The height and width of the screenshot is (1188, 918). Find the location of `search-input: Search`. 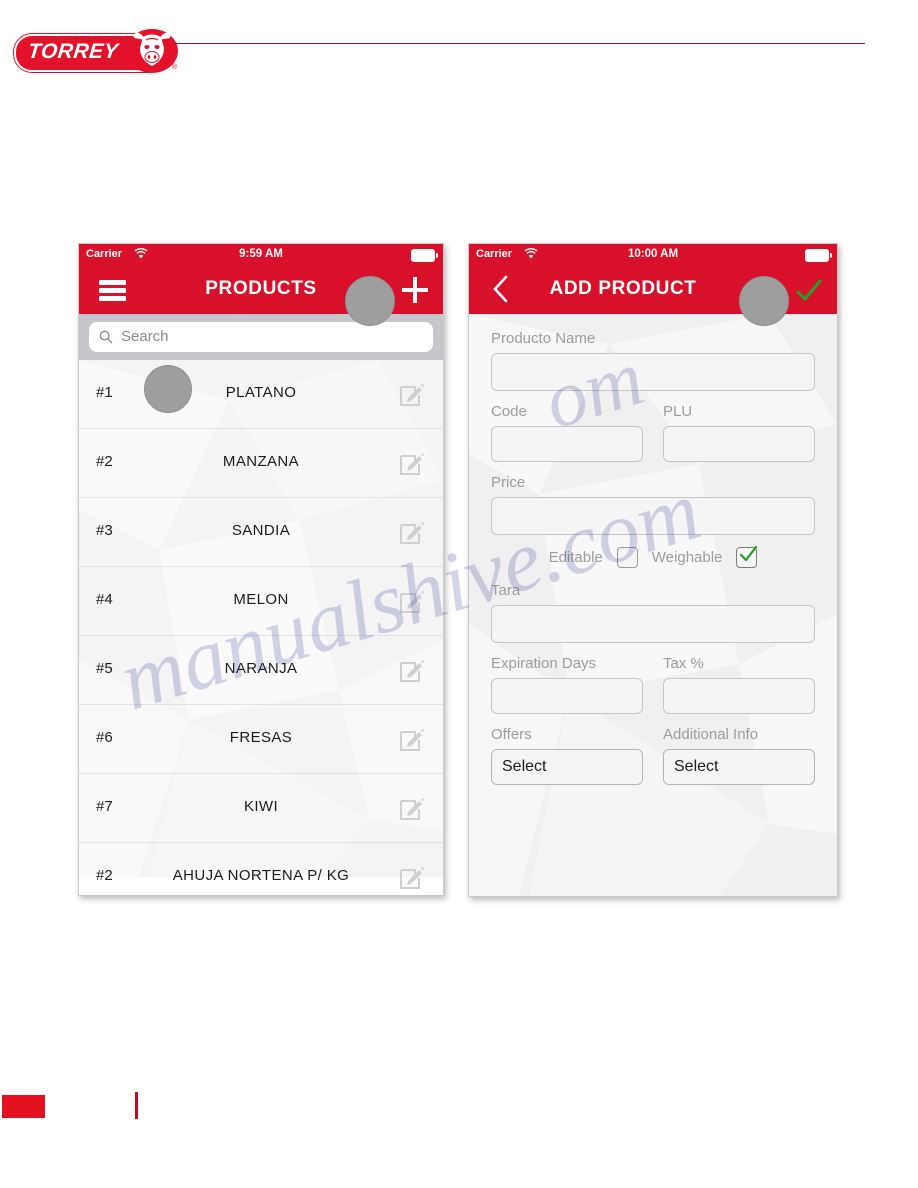

search-input: Search is located at coordinates (261, 337).